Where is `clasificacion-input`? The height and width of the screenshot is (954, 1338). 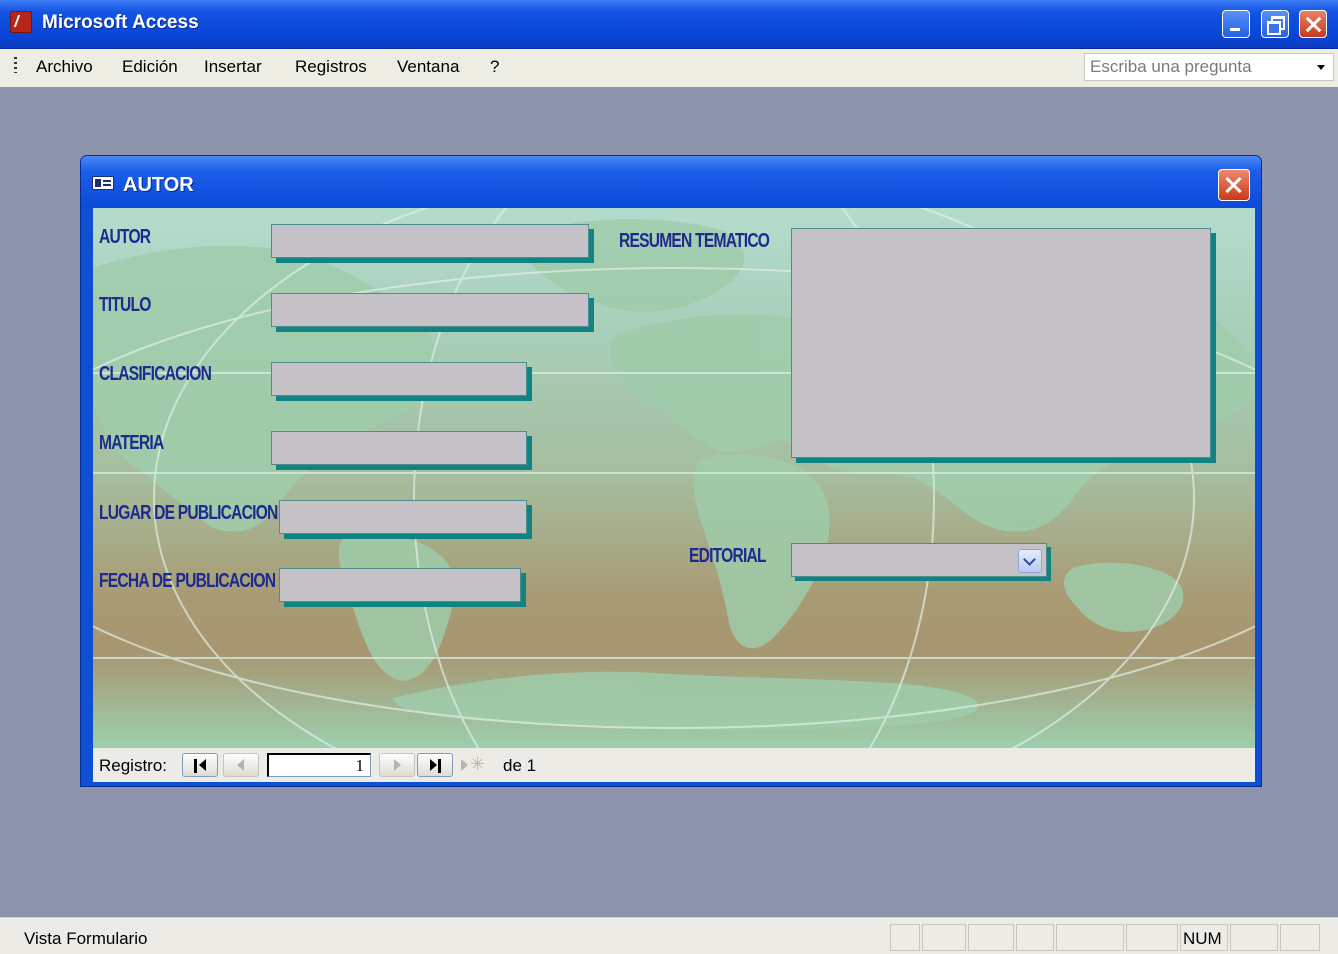 clasificacion-input is located at coordinates (399, 379).